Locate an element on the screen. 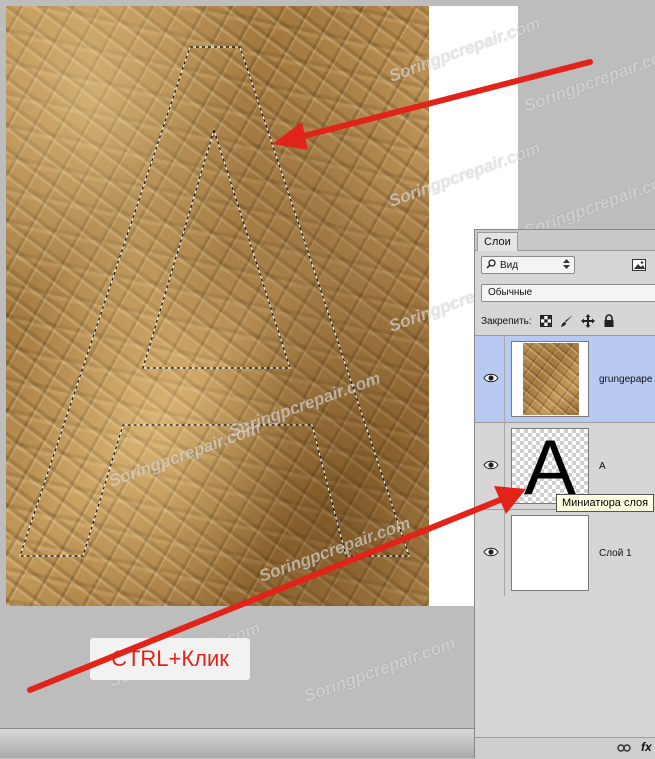 The image size is (655, 759). lock-label: Закрепить: is located at coordinates (506, 321).